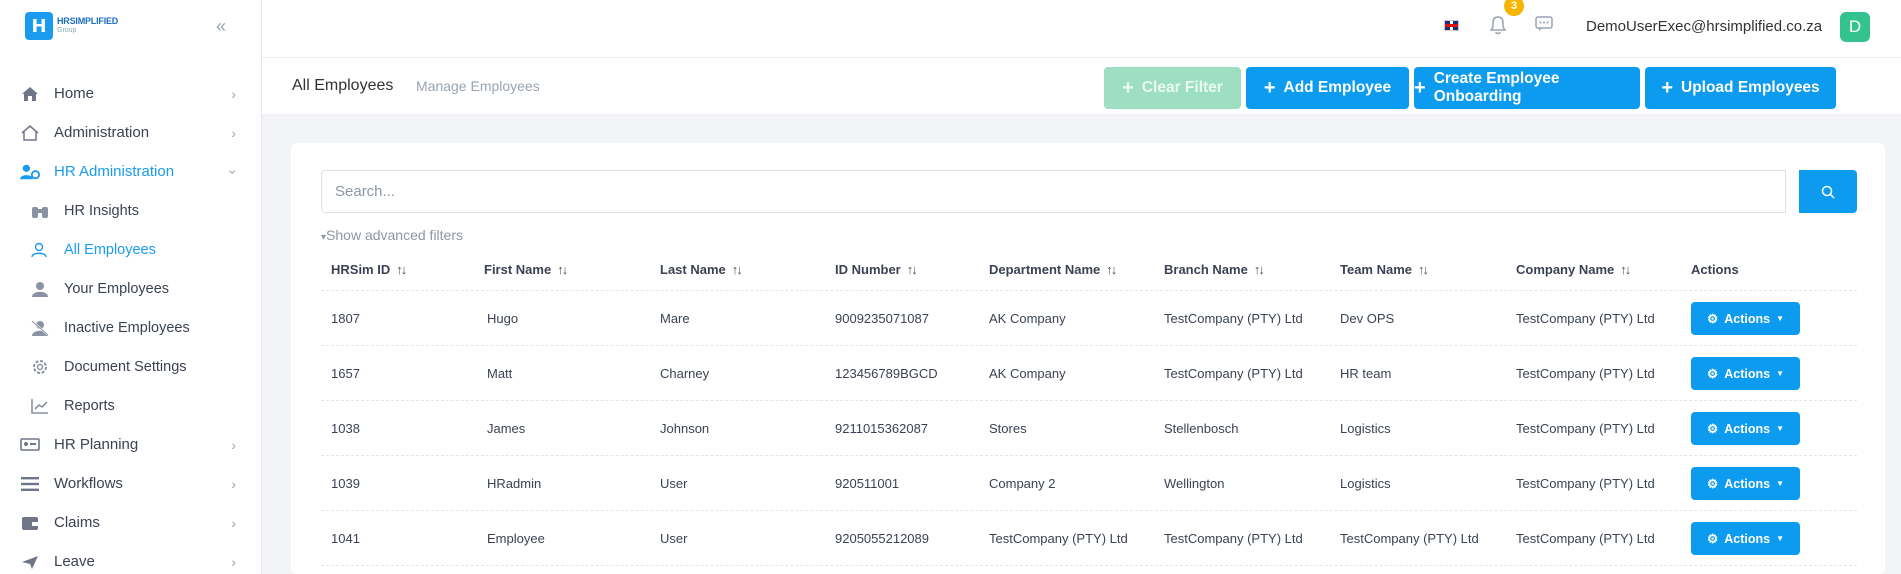 This screenshot has width=1901, height=574. What do you see at coordinates (101, 210) in the screenshot?
I see `sidebar-item-label: HR Insights` at bounding box center [101, 210].